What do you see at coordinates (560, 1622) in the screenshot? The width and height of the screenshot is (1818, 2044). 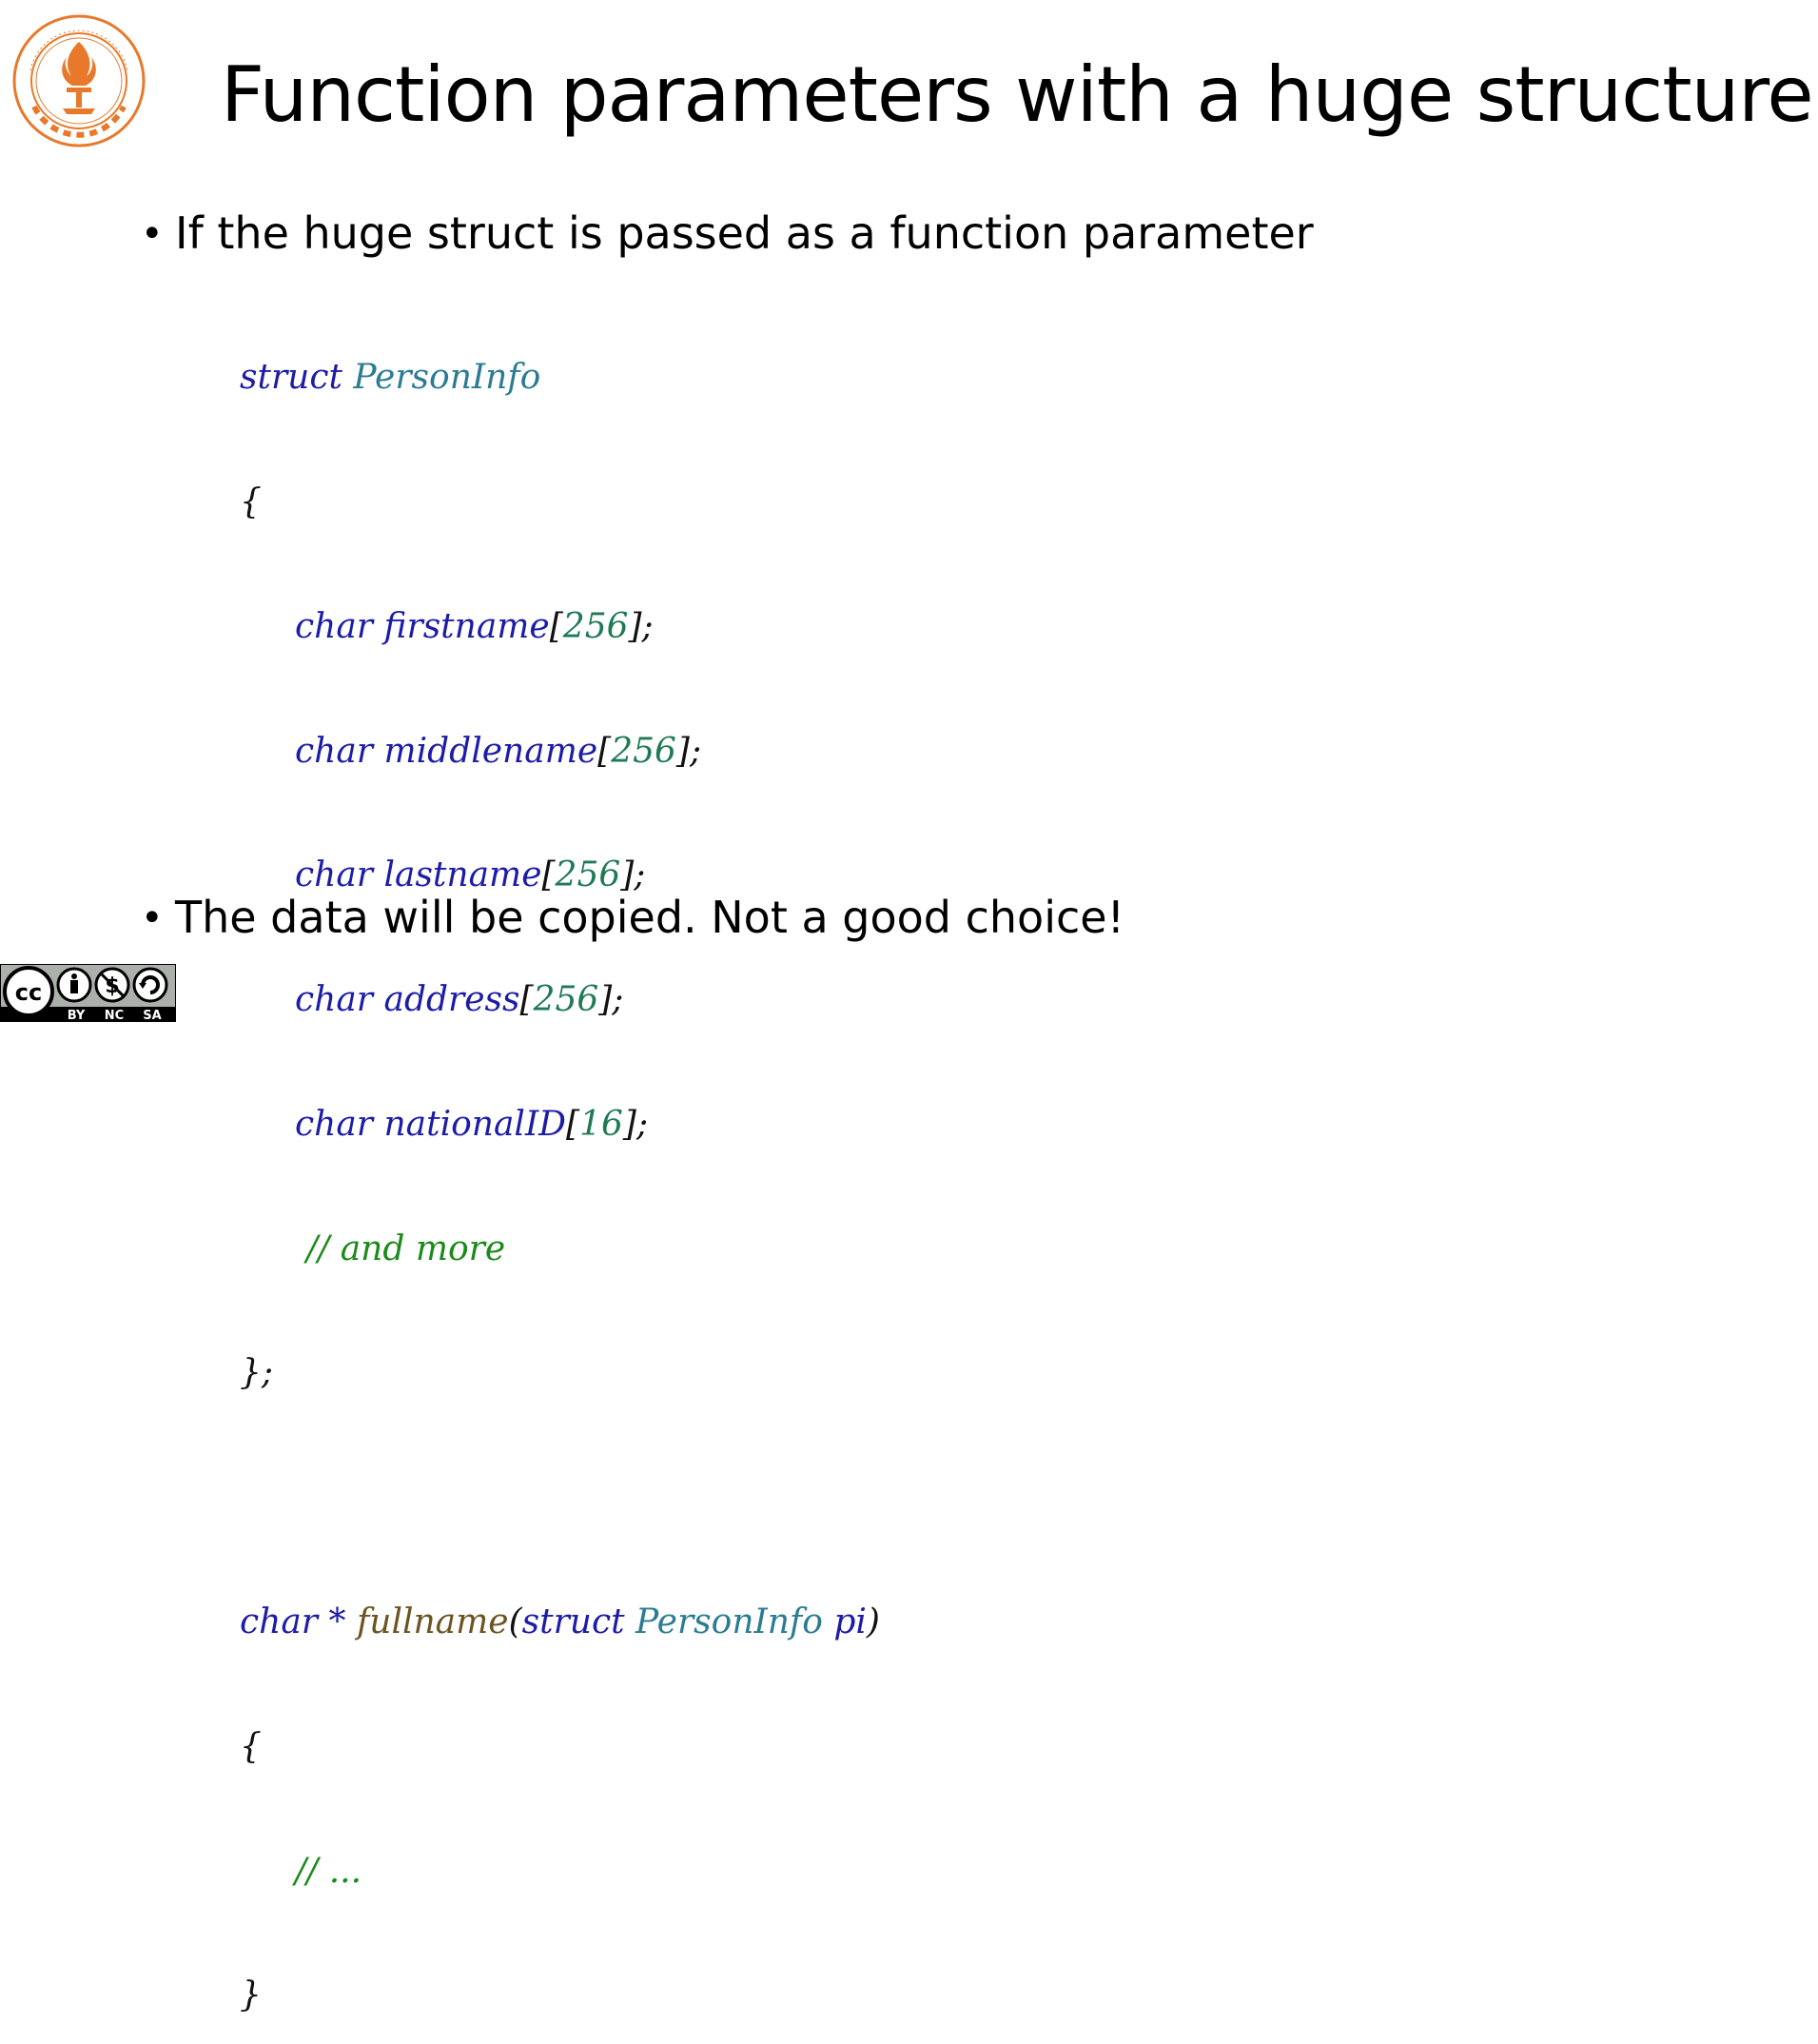 I see `code-line: char * fullname(struct PersonInfo pi)` at bounding box center [560, 1622].